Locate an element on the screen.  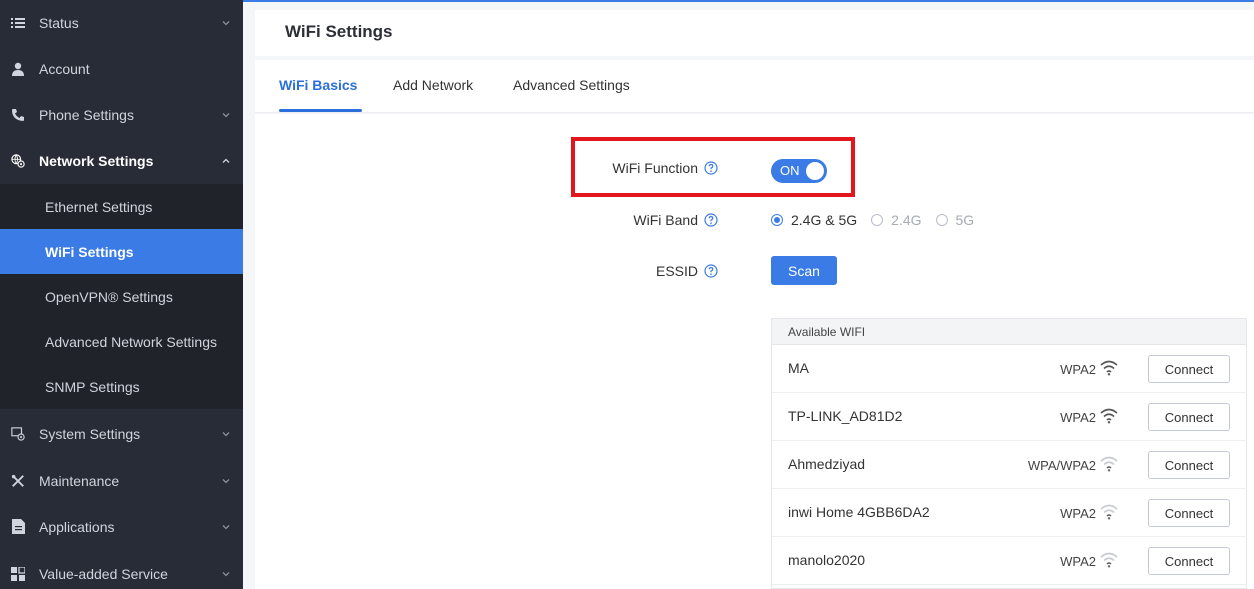
list-icon is located at coordinates (18, 23).